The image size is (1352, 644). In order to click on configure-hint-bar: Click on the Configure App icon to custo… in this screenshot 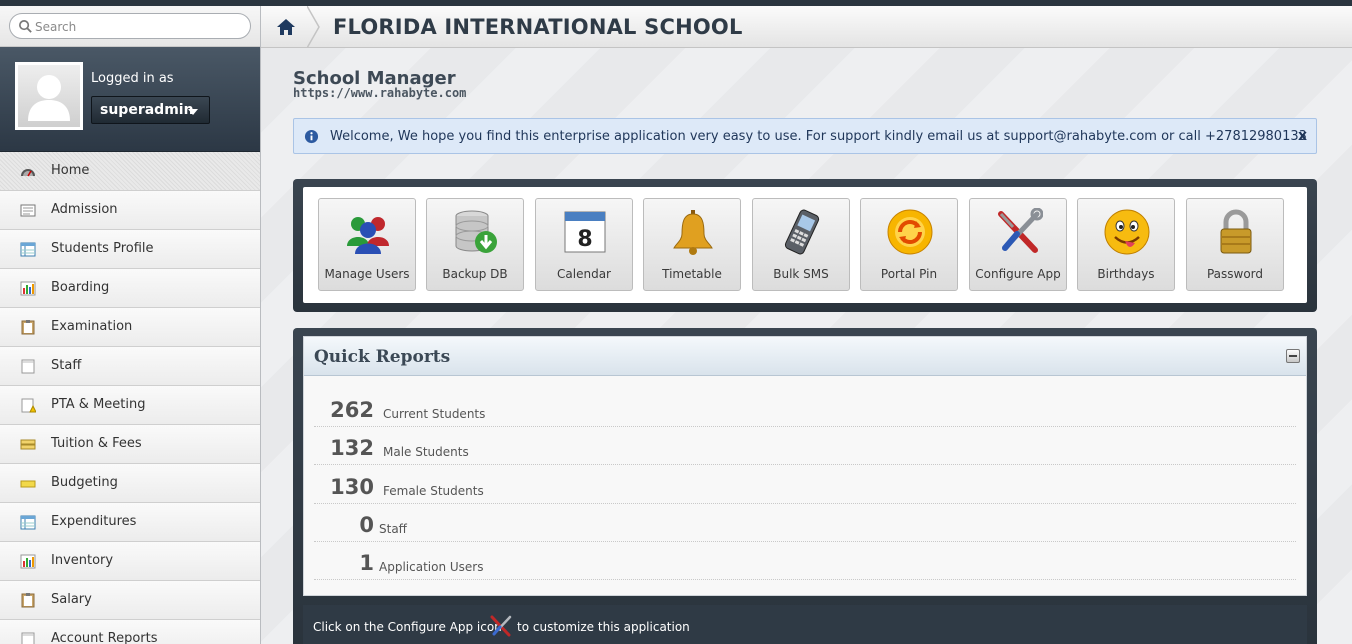, I will do `click(805, 624)`.